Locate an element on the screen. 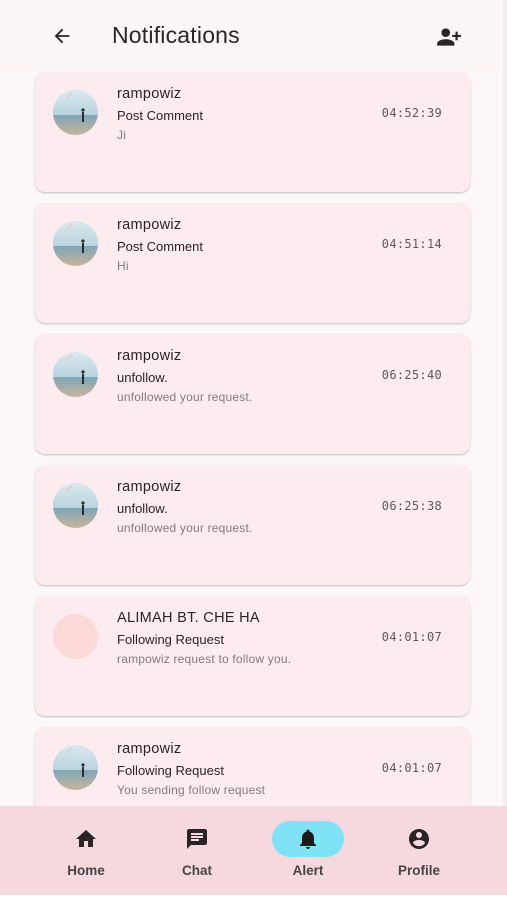 This screenshot has height=900, width=507. notification-message: rampowiz request to follow you. is located at coordinates (204, 659).